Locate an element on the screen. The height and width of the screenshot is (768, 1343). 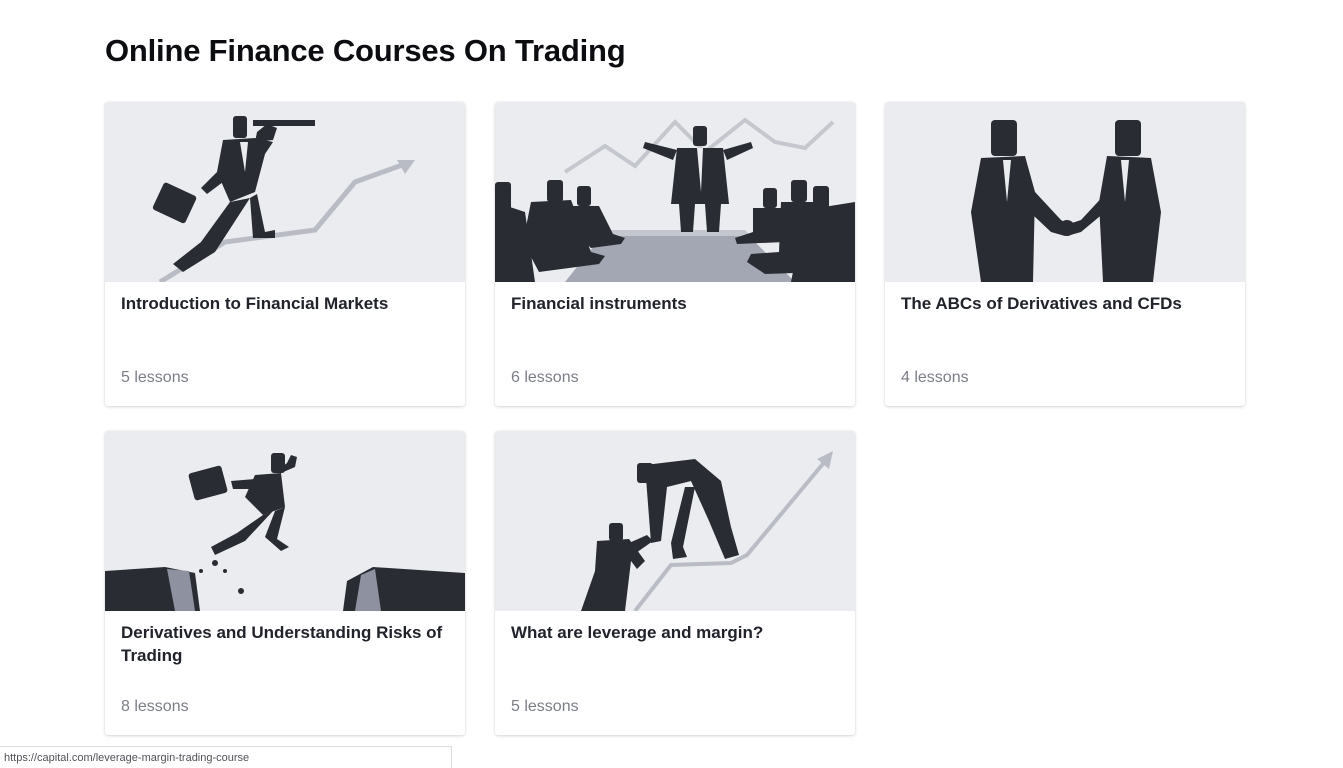
lesson-count: 8 lessons is located at coordinates (155, 706).